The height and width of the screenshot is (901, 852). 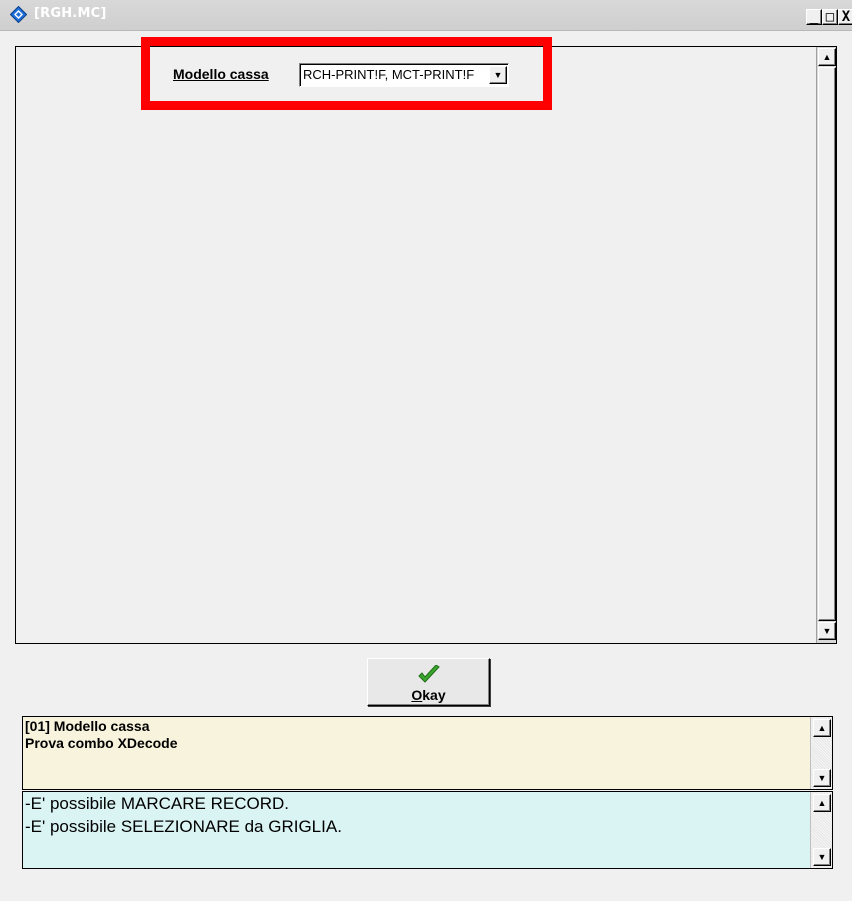 I want to click on checkmark-icon, so click(x=429, y=674).